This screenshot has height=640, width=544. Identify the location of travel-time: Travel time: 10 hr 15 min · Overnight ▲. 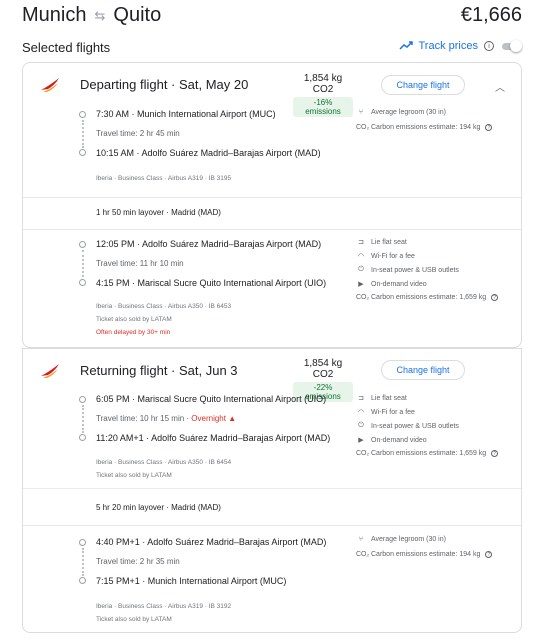
(166, 418).